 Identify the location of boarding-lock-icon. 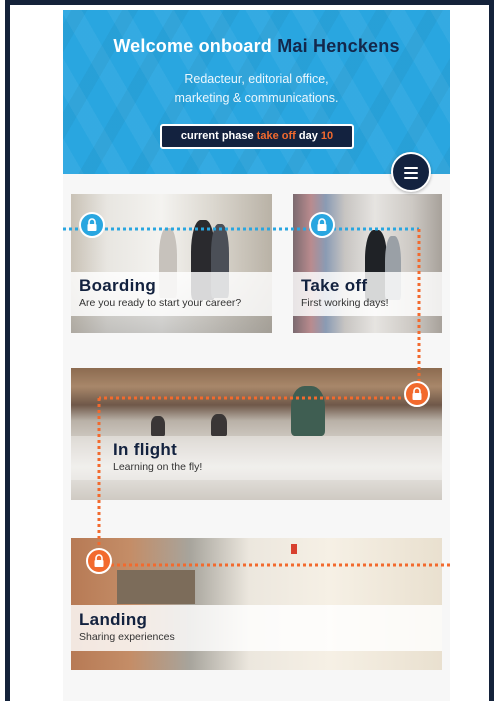
(92, 225).